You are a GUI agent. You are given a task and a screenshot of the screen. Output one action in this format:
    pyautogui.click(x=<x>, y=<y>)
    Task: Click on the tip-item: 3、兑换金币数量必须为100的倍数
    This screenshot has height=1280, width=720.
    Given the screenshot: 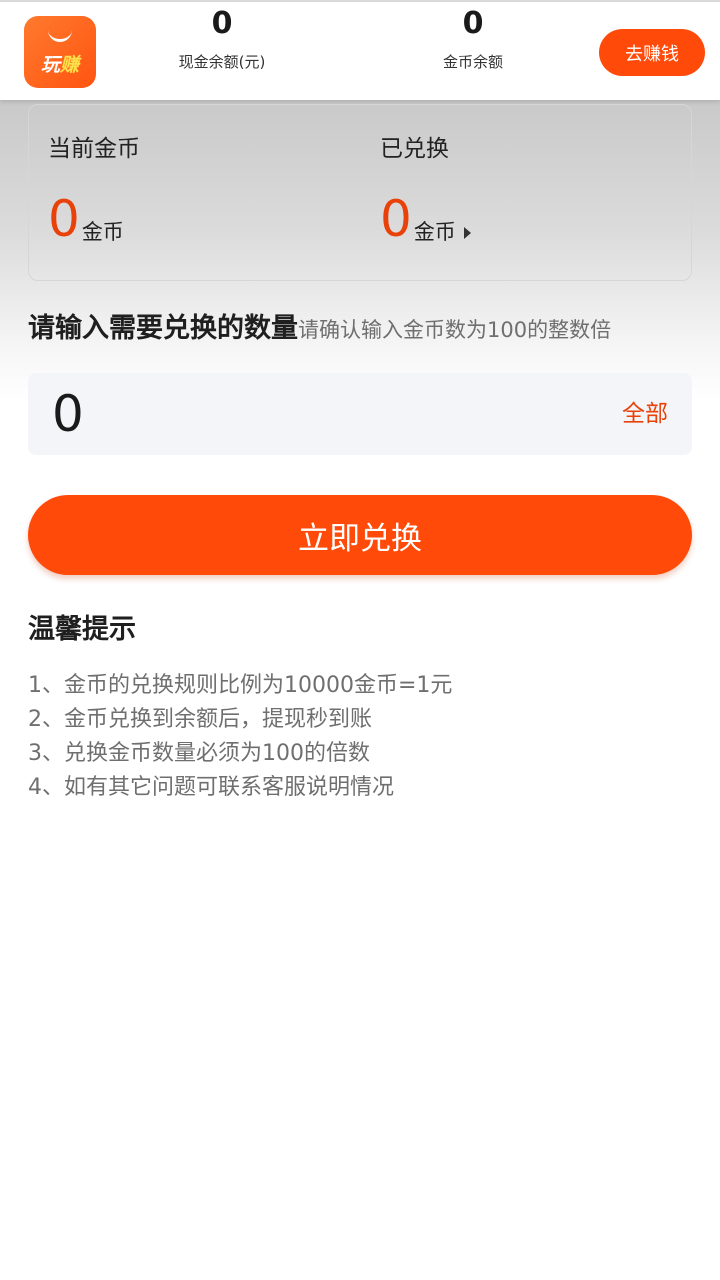 What is the action you would take?
    pyautogui.click(x=199, y=753)
    